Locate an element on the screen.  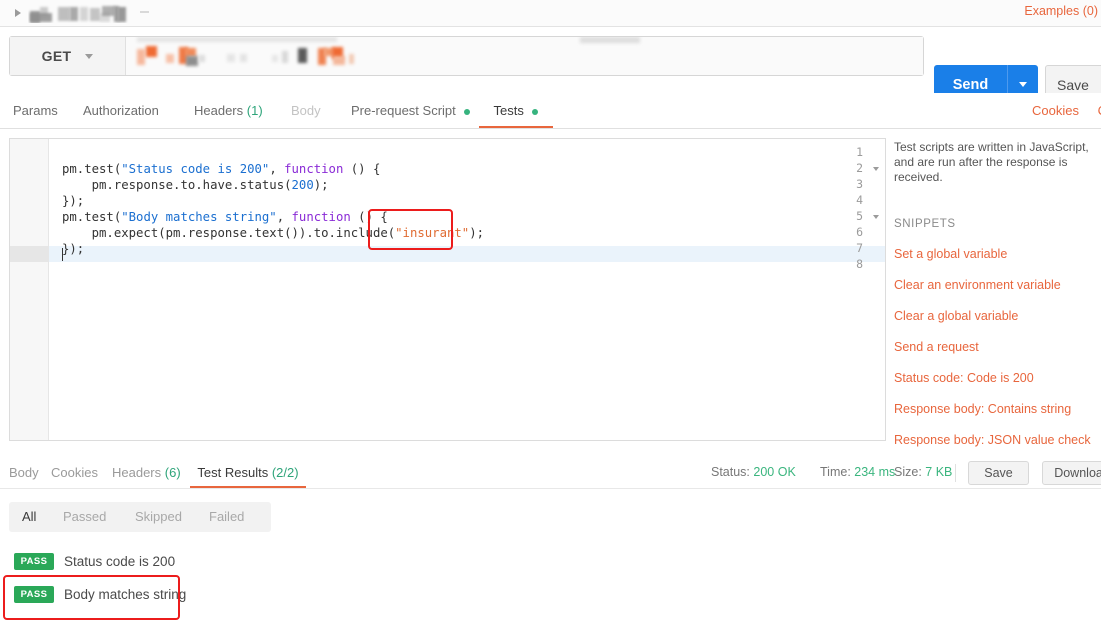
cookies-link: Cookies is located at coordinates (1055, 110).